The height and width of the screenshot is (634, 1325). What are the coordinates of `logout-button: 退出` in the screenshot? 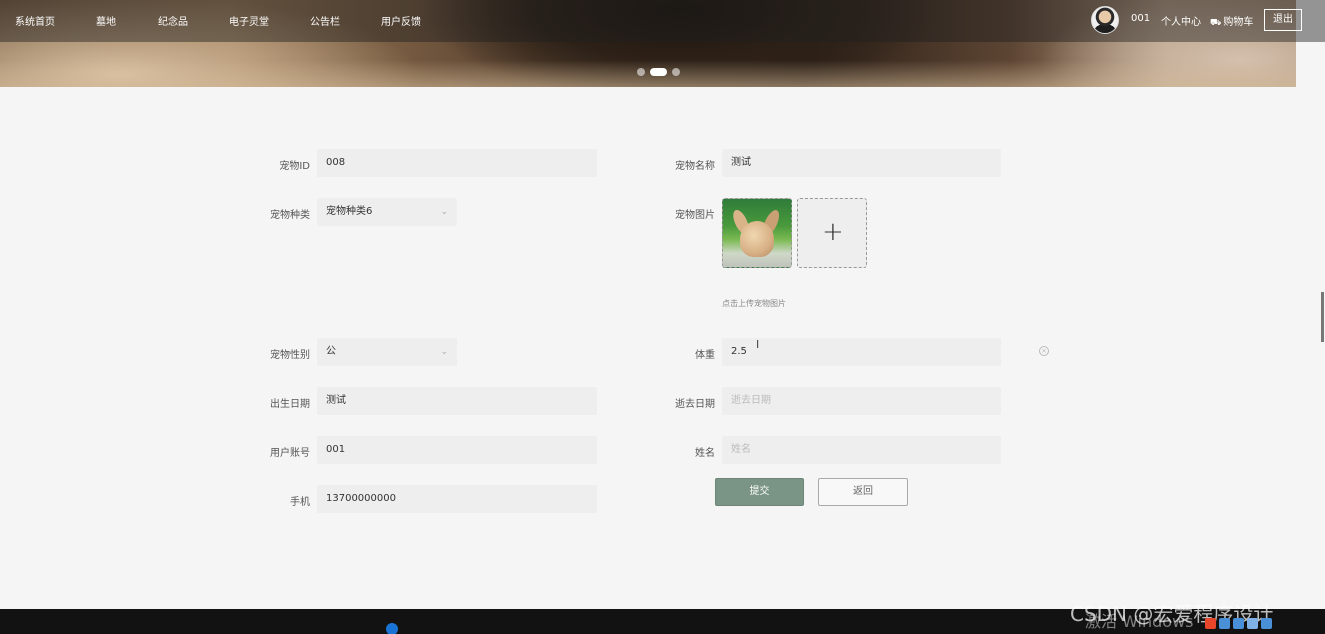 It's located at (1283, 20).